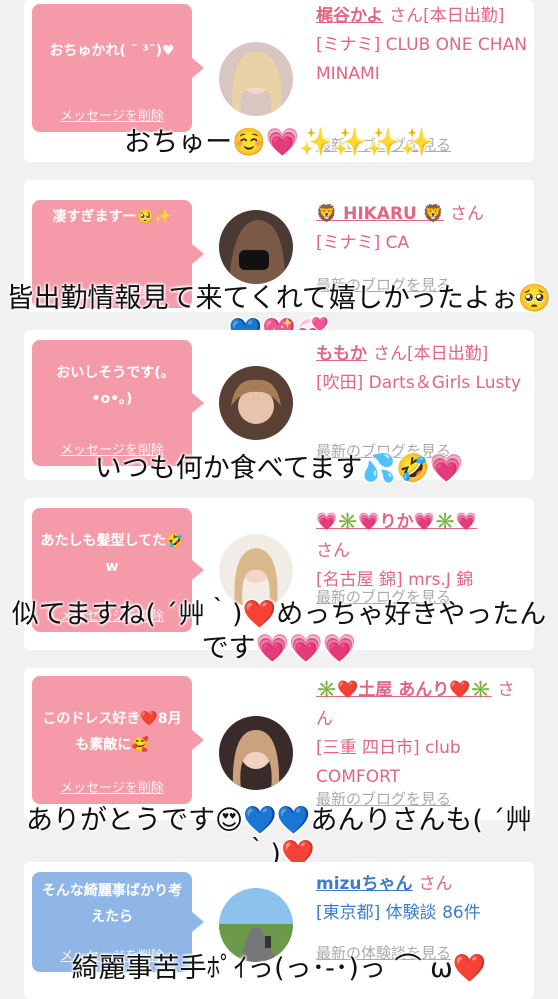 The height and width of the screenshot is (999, 558). What do you see at coordinates (349, 16) in the screenshot?
I see `user-name-link: 梶谷かよ` at bounding box center [349, 16].